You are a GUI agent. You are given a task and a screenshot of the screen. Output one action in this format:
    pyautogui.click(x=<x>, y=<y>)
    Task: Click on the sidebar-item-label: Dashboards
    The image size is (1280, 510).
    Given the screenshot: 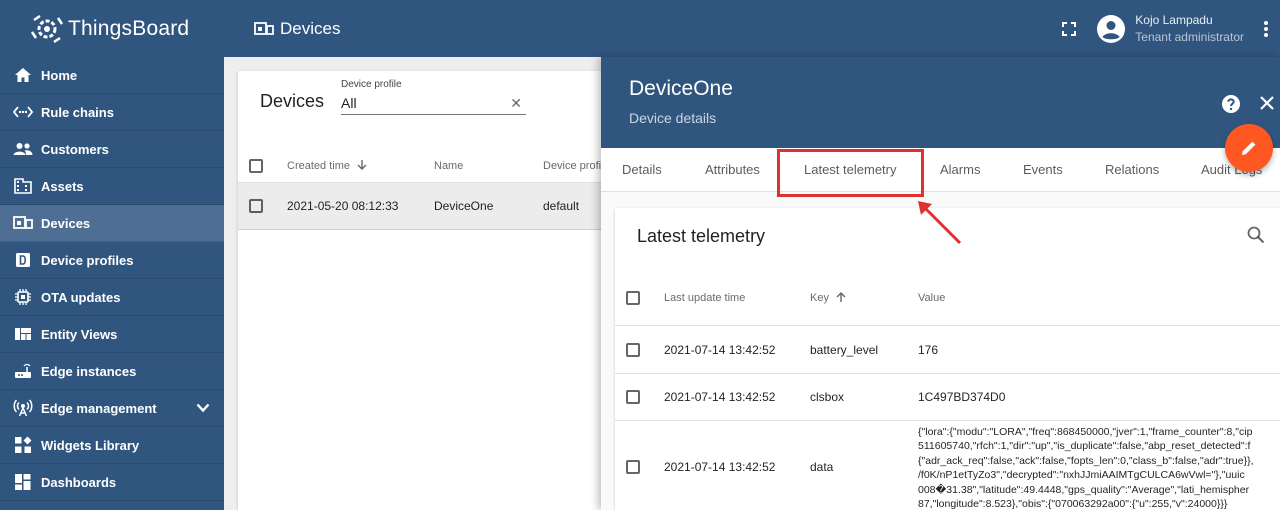 What is the action you would take?
    pyautogui.click(x=79, y=482)
    